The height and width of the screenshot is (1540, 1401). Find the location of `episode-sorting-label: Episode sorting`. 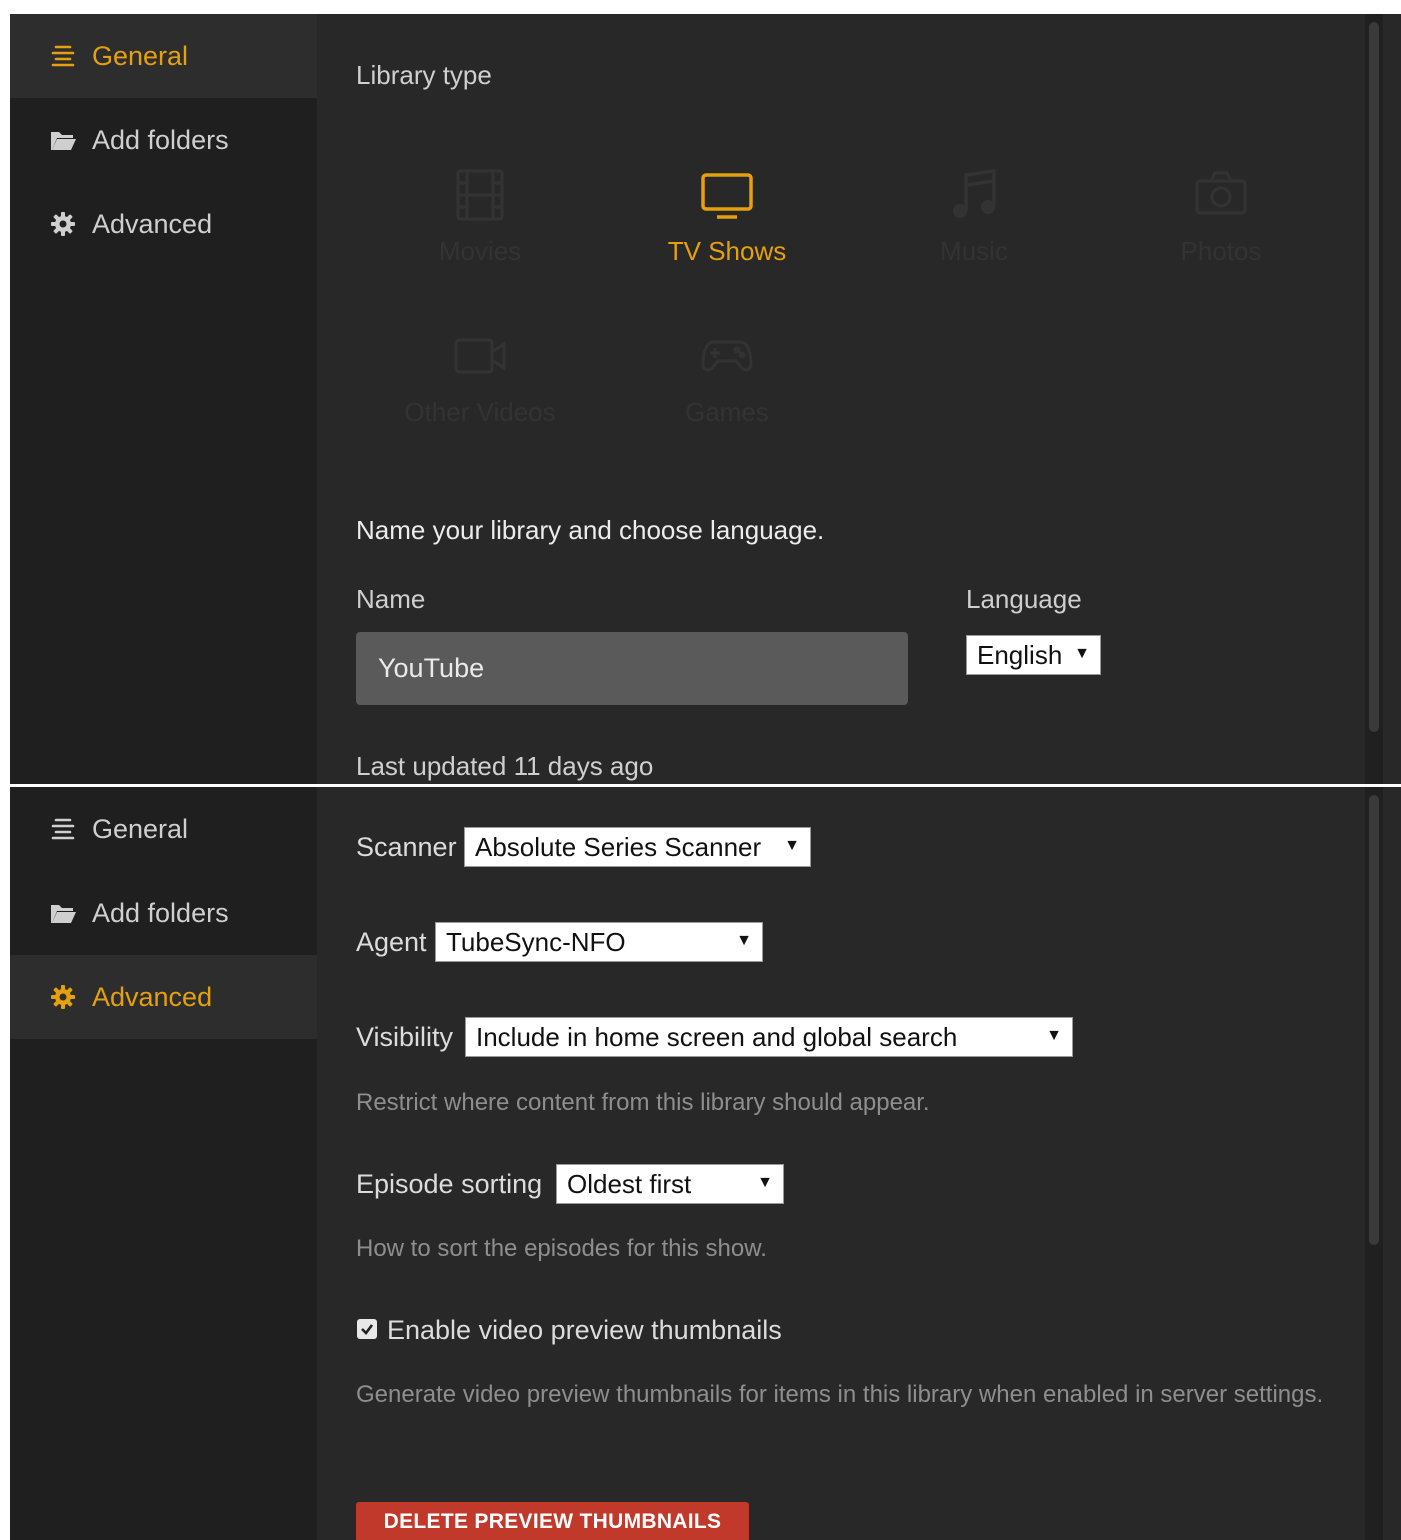

episode-sorting-label: Episode sorting is located at coordinates (449, 1184).